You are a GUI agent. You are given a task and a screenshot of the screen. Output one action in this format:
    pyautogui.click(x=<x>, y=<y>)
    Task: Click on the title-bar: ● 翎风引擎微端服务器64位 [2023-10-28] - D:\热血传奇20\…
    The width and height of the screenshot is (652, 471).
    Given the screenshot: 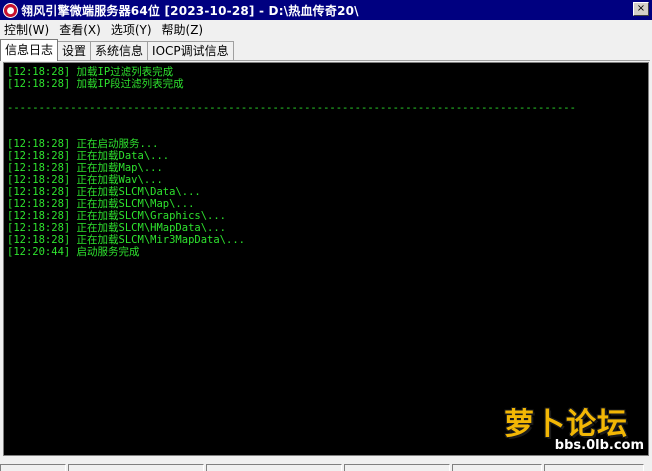 What is the action you would take?
    pyautogui.click(x=326, y=10)
    